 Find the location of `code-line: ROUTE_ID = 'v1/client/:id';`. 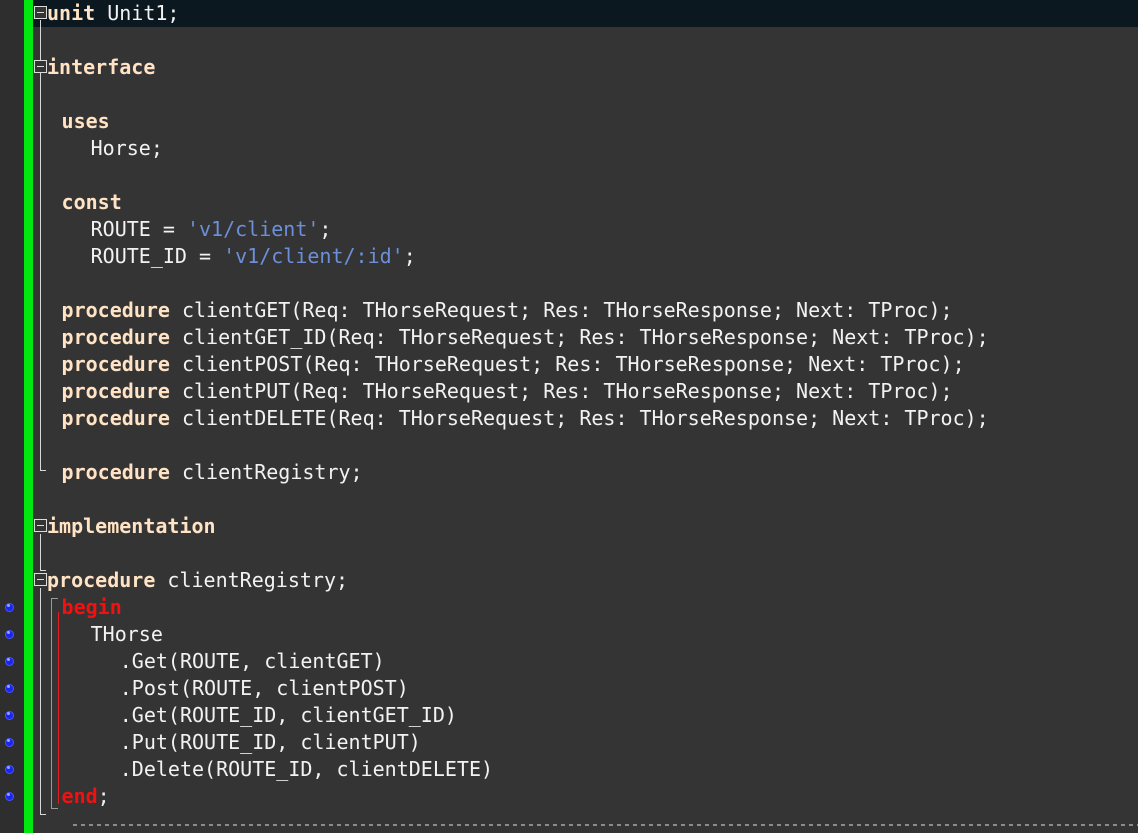

code-line: ROUTE_ID = 'v1/client/:id'; is located at coordinates (585, 256).